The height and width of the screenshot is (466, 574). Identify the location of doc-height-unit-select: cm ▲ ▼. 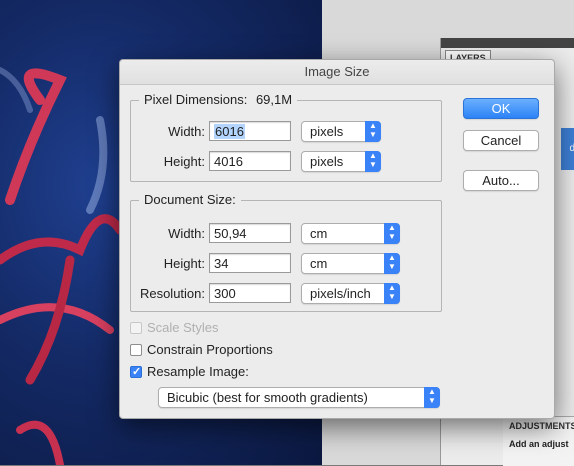
(350, 263).